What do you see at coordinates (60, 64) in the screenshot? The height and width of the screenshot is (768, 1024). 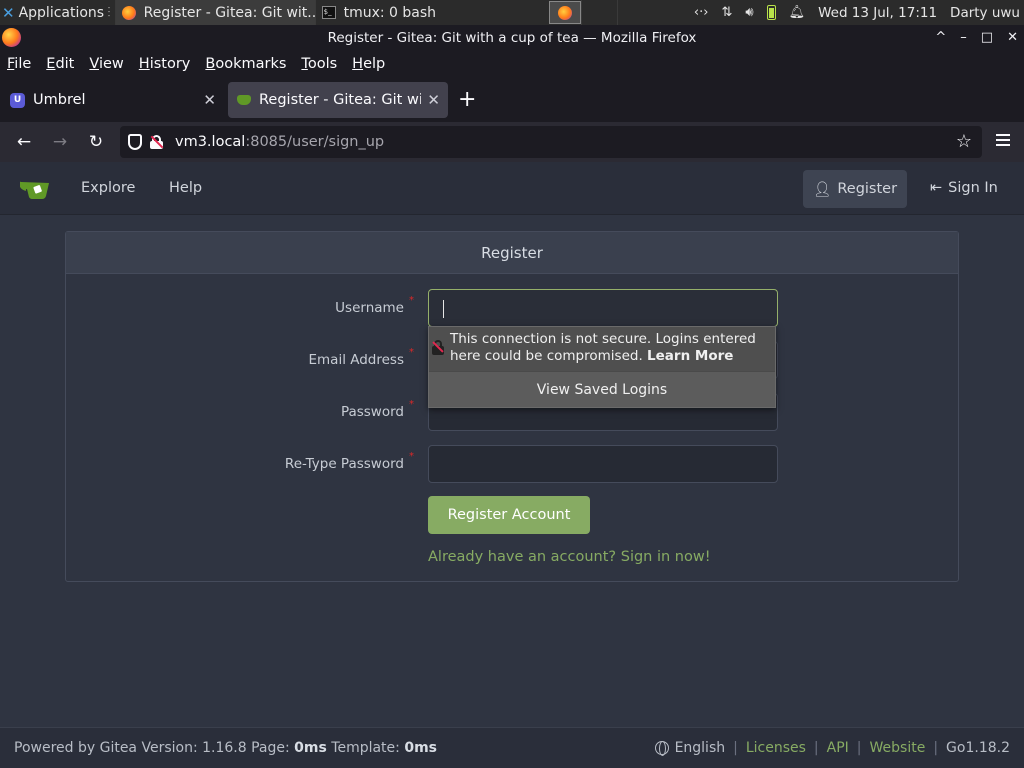 I see `menu-edit: Edit` at bounding box center [60, 64].